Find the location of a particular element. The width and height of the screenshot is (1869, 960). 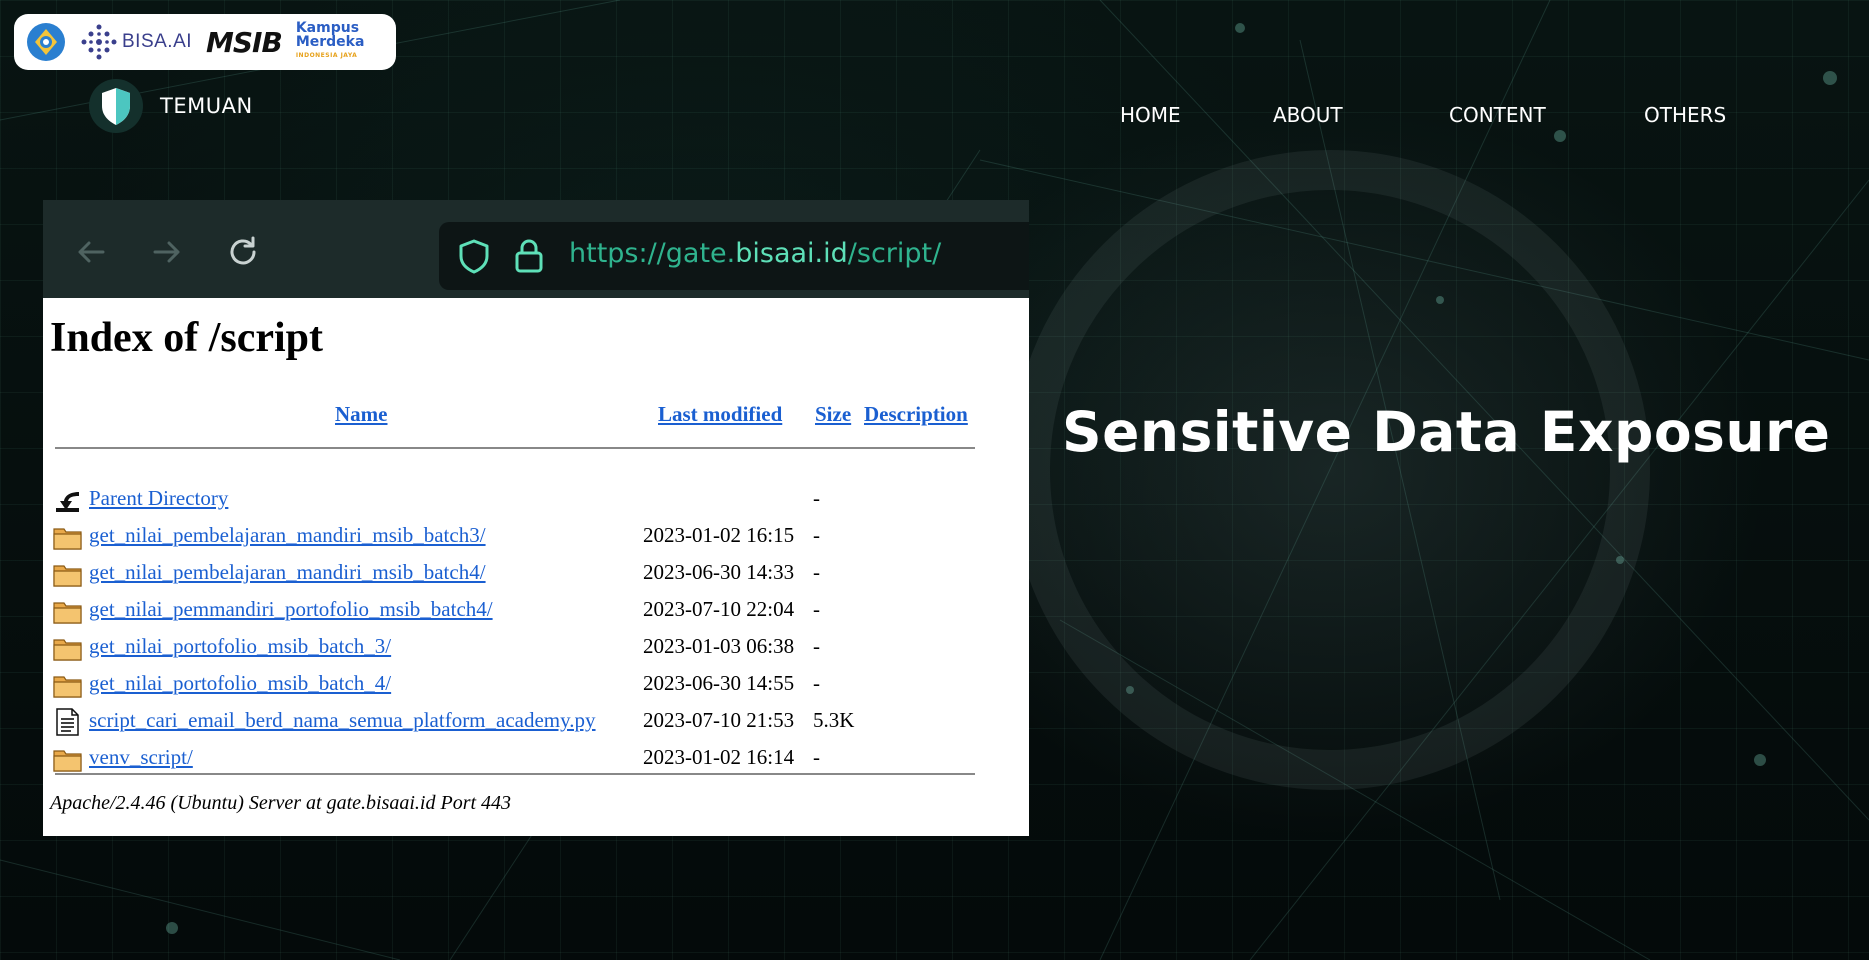

header-divider is located at coordinates (515, 448).